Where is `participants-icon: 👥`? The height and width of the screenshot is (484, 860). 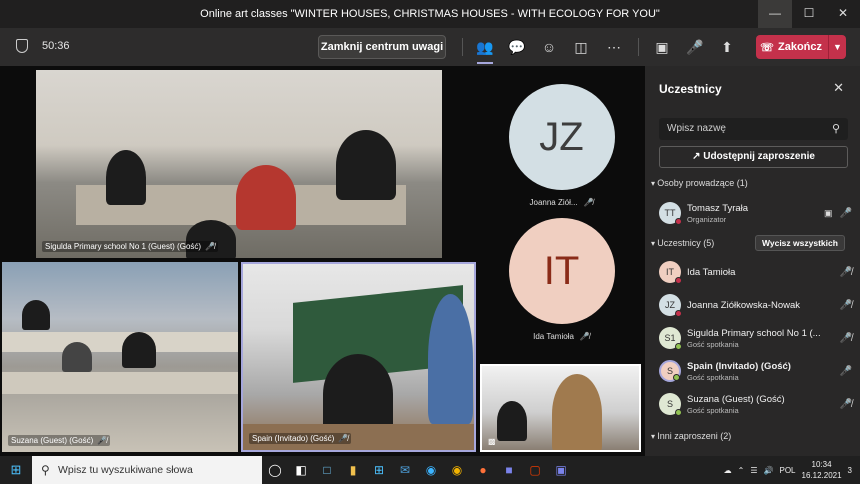 participants-icon: 👥 is located at coordinates (485, 50).